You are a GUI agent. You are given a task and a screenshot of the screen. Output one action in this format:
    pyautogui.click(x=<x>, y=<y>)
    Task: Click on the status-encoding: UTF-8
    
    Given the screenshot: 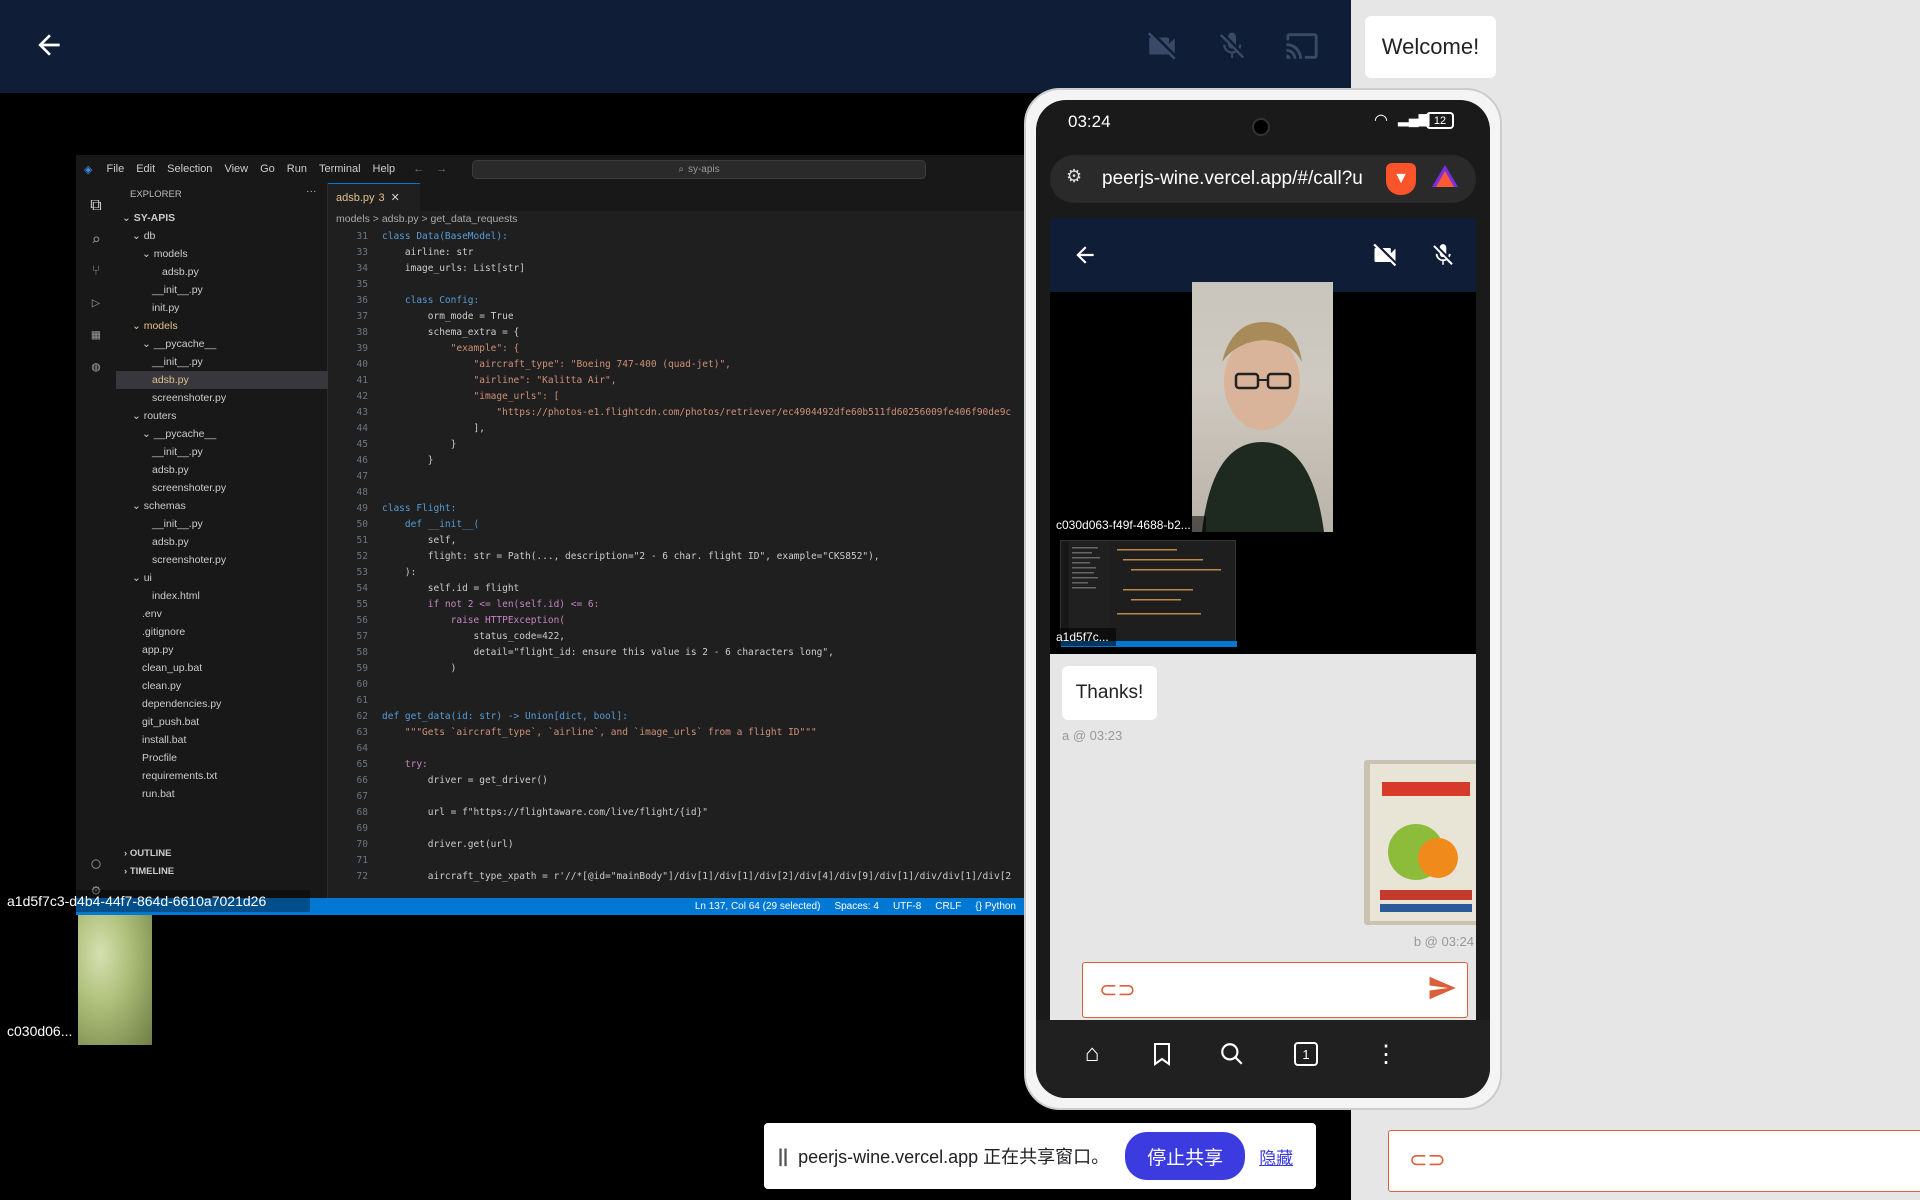 What is the action you would take?
    pyautogui.click(x=907, y=906)
    